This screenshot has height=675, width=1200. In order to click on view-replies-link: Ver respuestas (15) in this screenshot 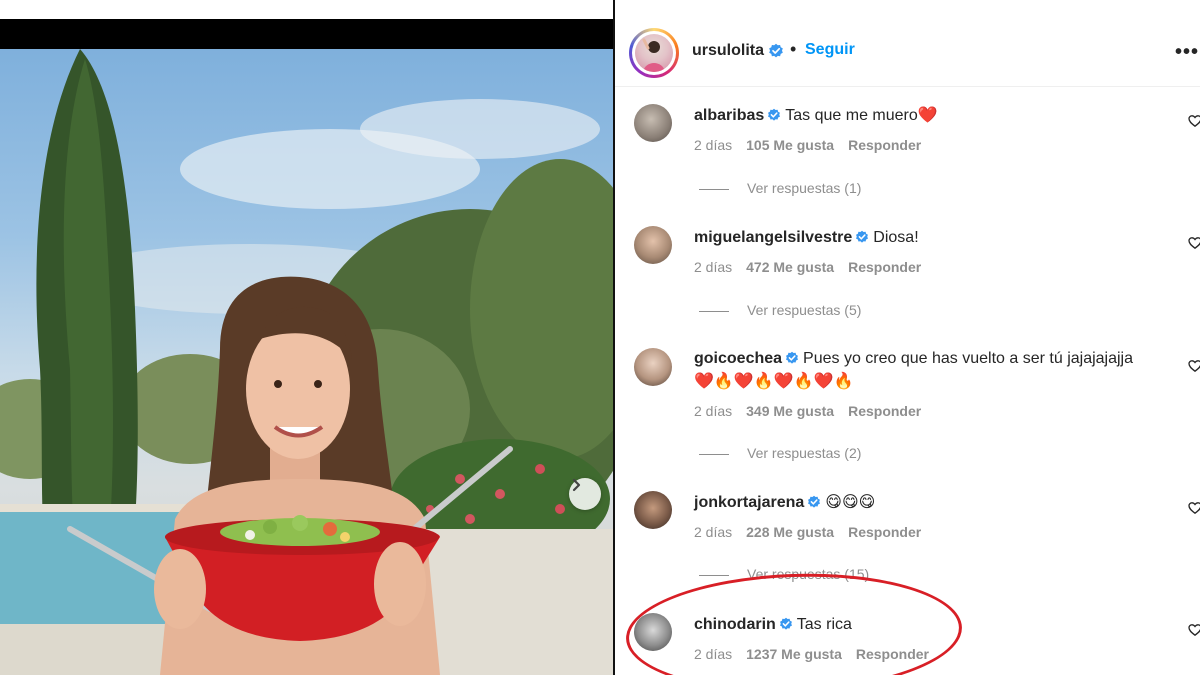, I will do `click(784, 574)`.